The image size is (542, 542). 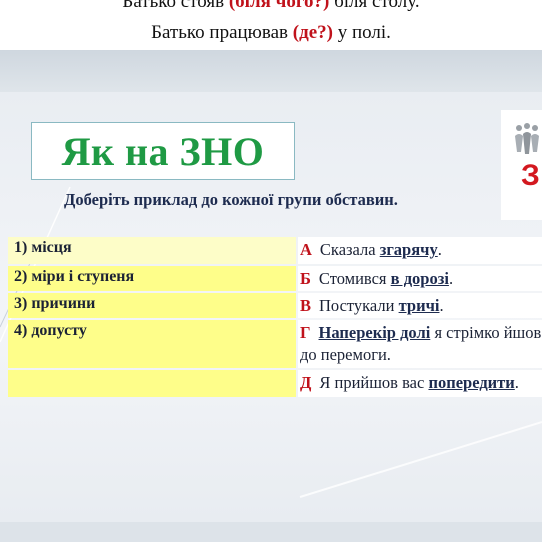 I want to click on option-text: Постукали, so click(x=359, y=305).